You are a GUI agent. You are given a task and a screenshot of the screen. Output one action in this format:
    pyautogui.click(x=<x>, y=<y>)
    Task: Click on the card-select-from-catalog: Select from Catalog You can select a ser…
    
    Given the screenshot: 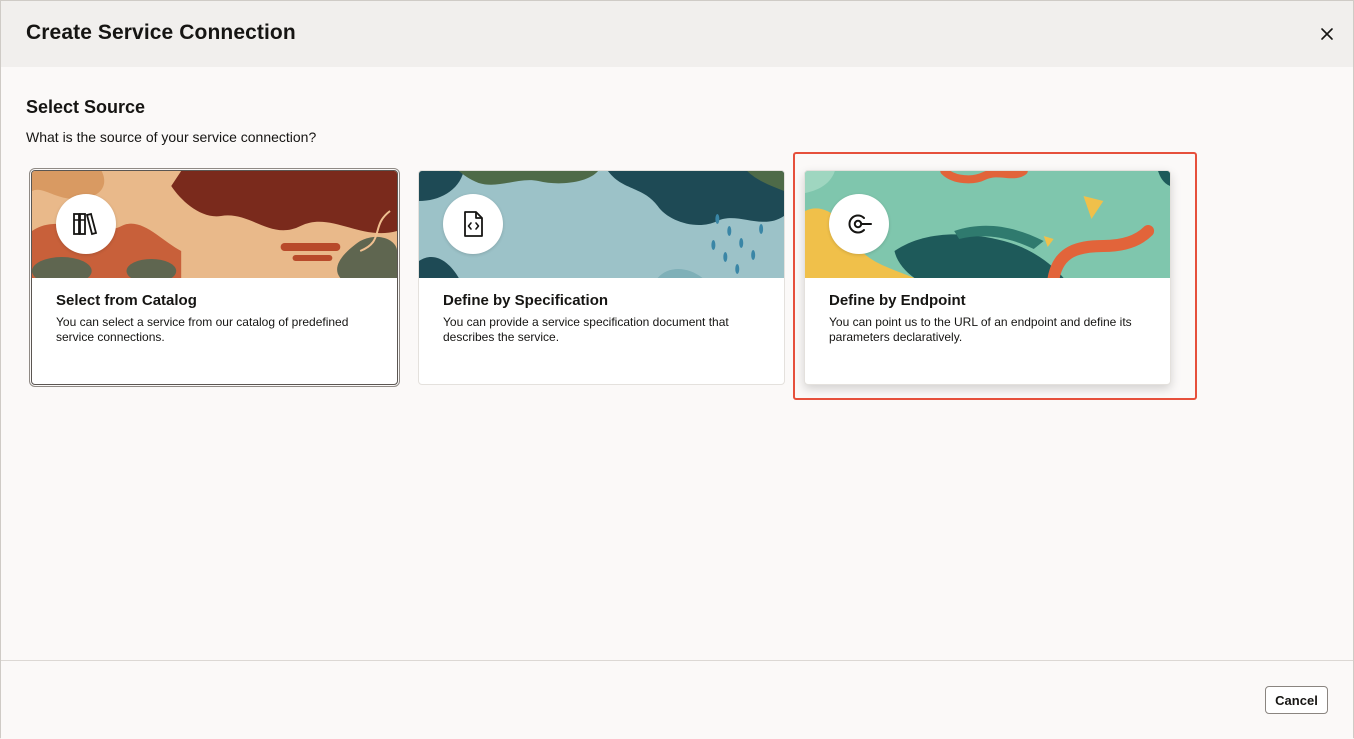 What is the action you would take?
    pyautogui.click(x=214, y=277)
    